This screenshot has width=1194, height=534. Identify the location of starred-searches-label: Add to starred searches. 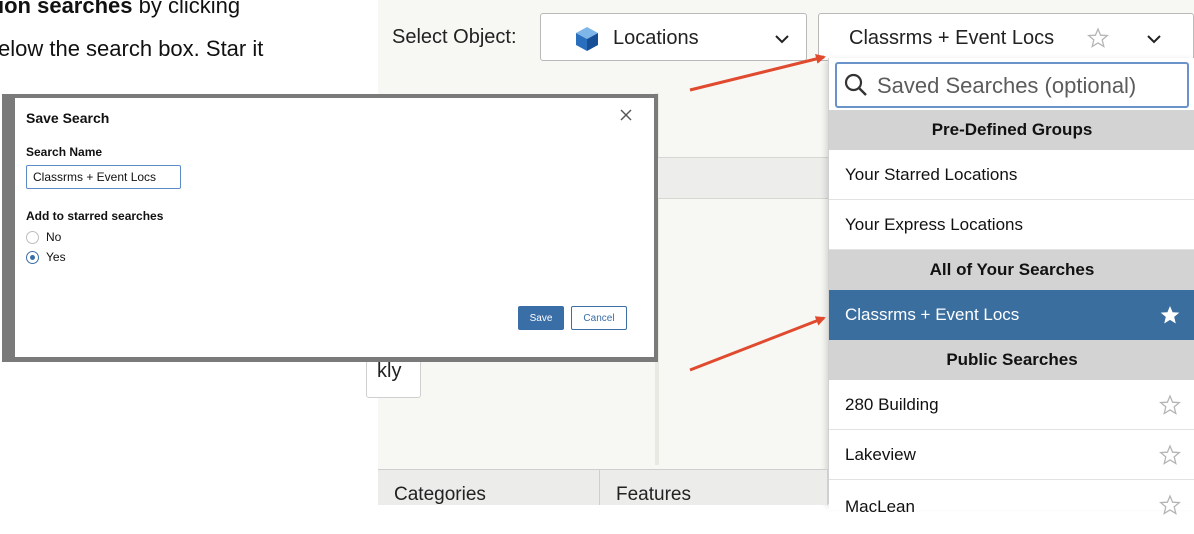
(95, 216).